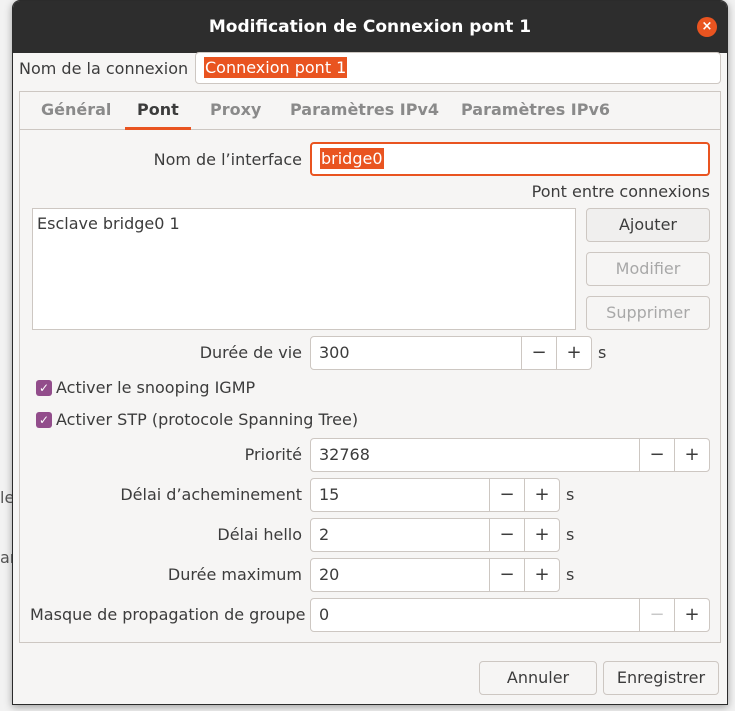 The height and width of the screenshot is (711, 735). What do you see at coordinates (620, 191) in the screenshot?
I see `bridged-connections-label: Pont entre connexions` at bounding box center [620, 191].